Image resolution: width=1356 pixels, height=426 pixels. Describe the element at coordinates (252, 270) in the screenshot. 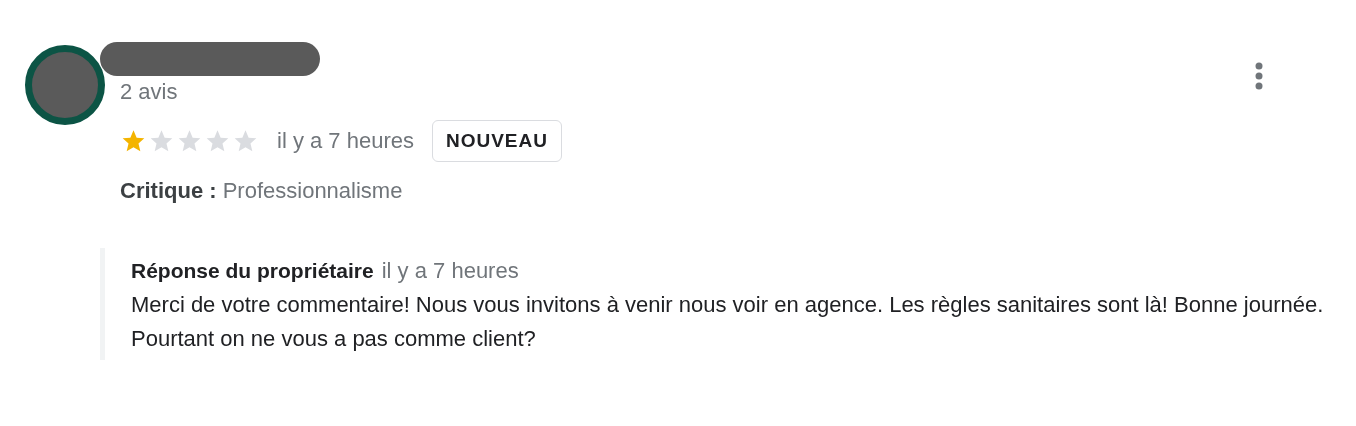

I see `reply-title: Réponse du propriétaire` at that location.